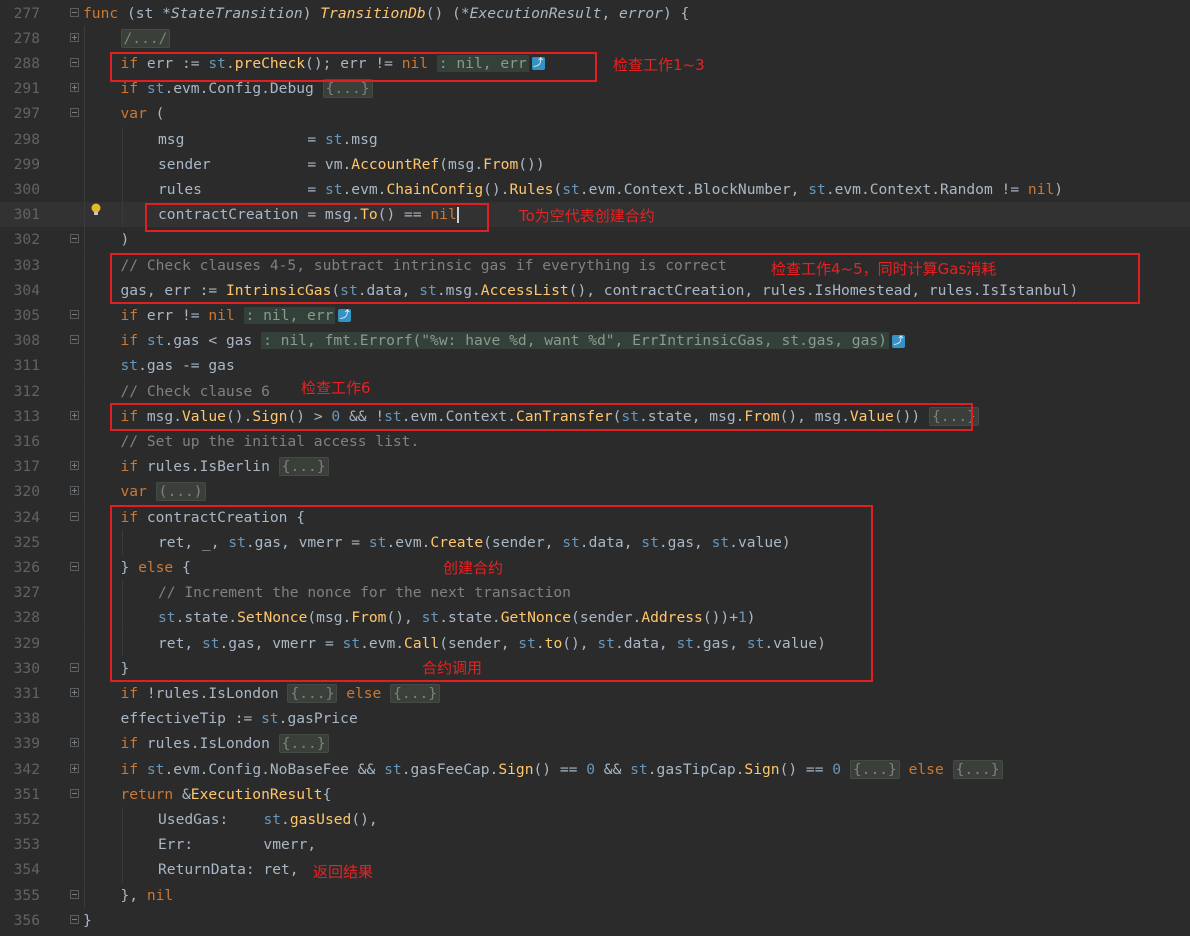 This screenshot has height=936, width=1190. Describe the element at coordinates (255, 164) in the screenshot. I see `code-token: sender = vm.` at that location.